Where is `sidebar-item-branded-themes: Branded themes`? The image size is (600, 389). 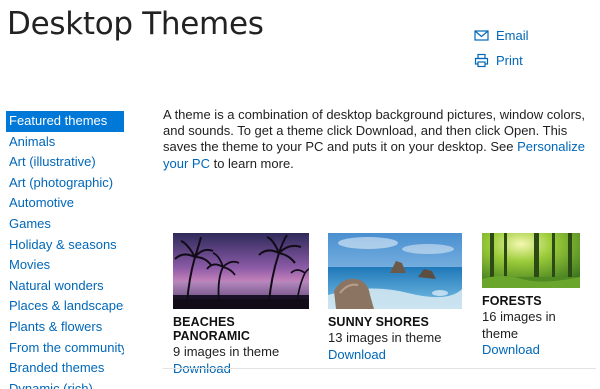 sidebar-item-branded-themes: Branded themes is located at coordinates (65, 368).